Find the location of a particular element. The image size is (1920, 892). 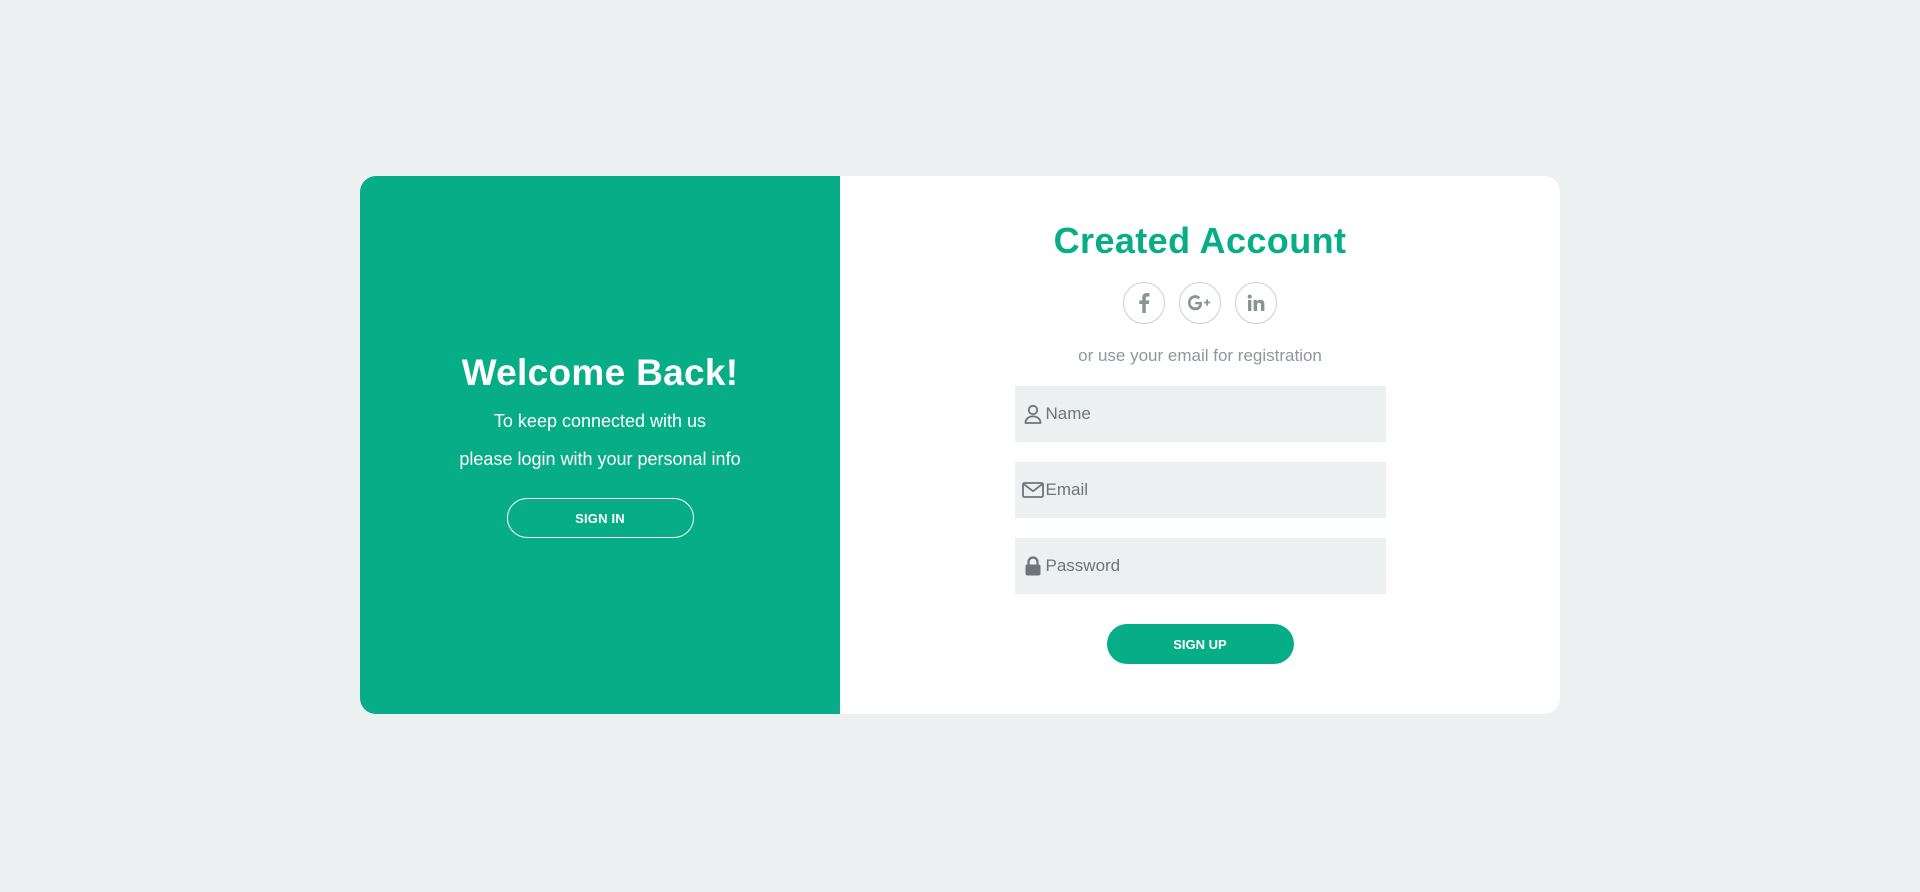

social-buttons is located at coordinates (1200, 303).